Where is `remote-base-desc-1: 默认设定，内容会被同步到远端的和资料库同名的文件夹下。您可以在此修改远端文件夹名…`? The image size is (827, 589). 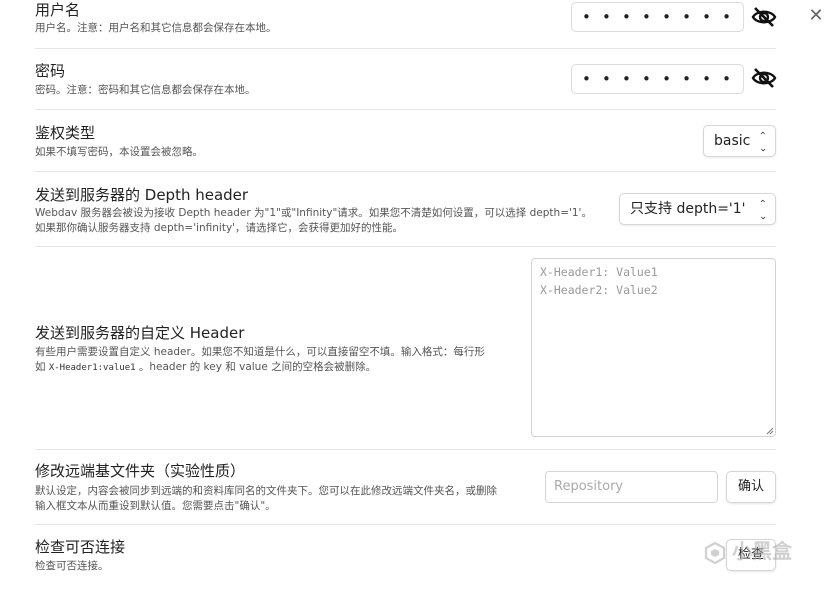 remote-base-desc-1: 默认设定，内容会被同步到远端的和资料库同名的文件夹下。您可以在此修改远端文件夹名… is located at coordinates (266, 491).